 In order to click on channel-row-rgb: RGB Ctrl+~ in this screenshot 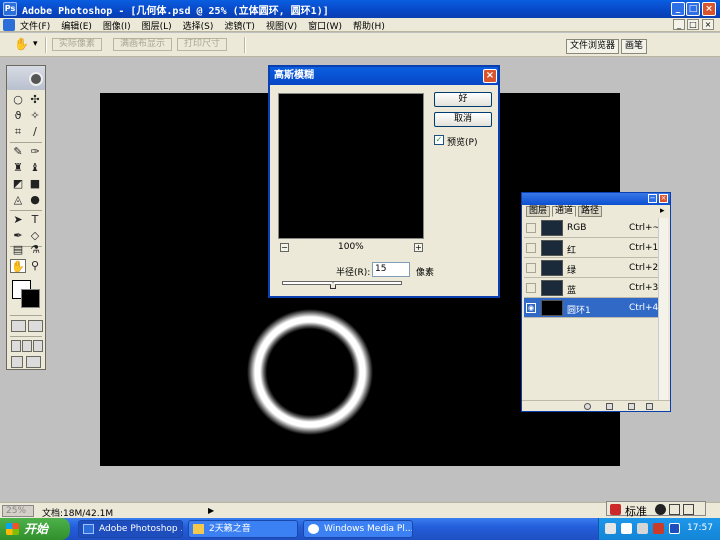, I will do `click(592, 228)`.